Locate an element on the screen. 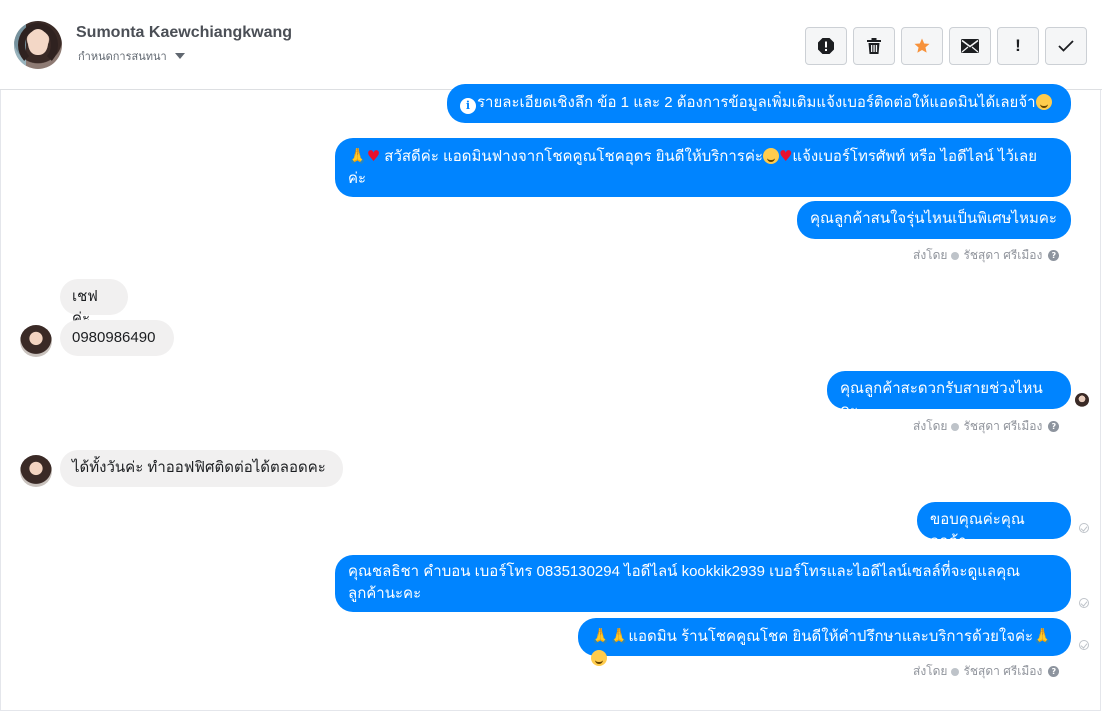  assign-conversation-dropdown: กำหนดการสนทนา is located at coordinates (131, 56).